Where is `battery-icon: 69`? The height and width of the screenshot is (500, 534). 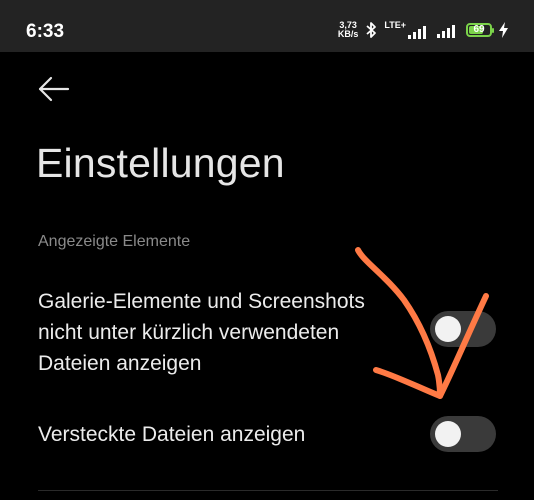 battery-icon: 69 is located at coordinates (480, 30).